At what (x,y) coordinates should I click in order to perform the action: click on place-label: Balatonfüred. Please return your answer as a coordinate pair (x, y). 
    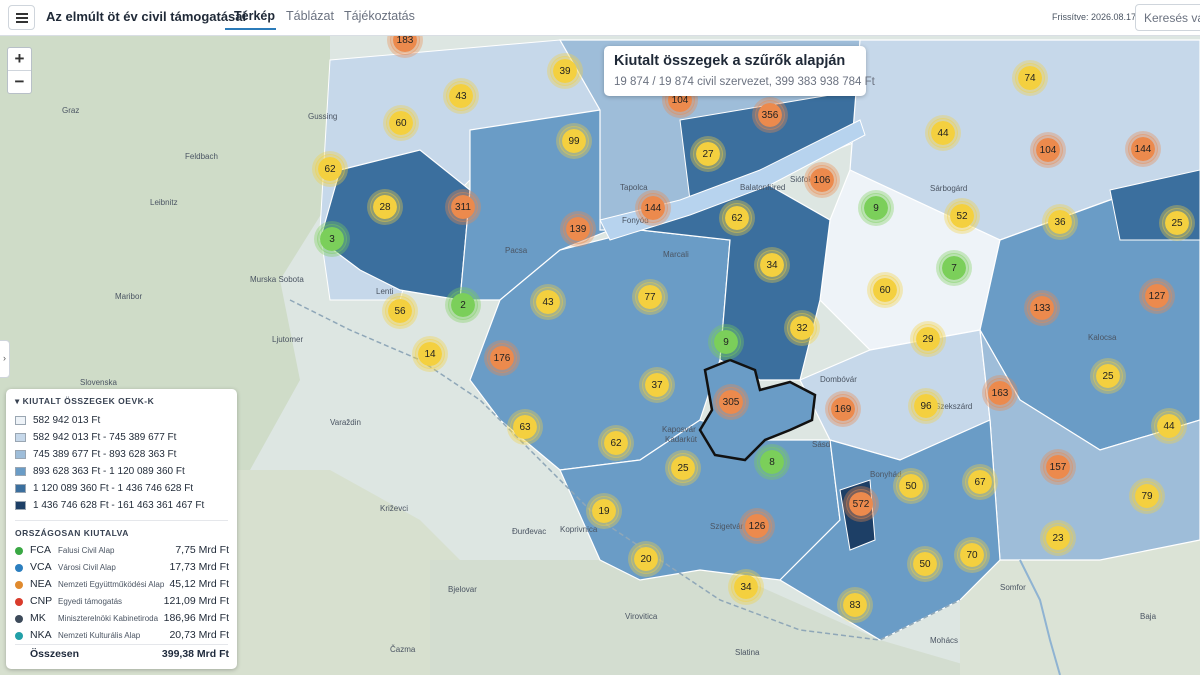
    Looking at the image, I should click on (763, 187).